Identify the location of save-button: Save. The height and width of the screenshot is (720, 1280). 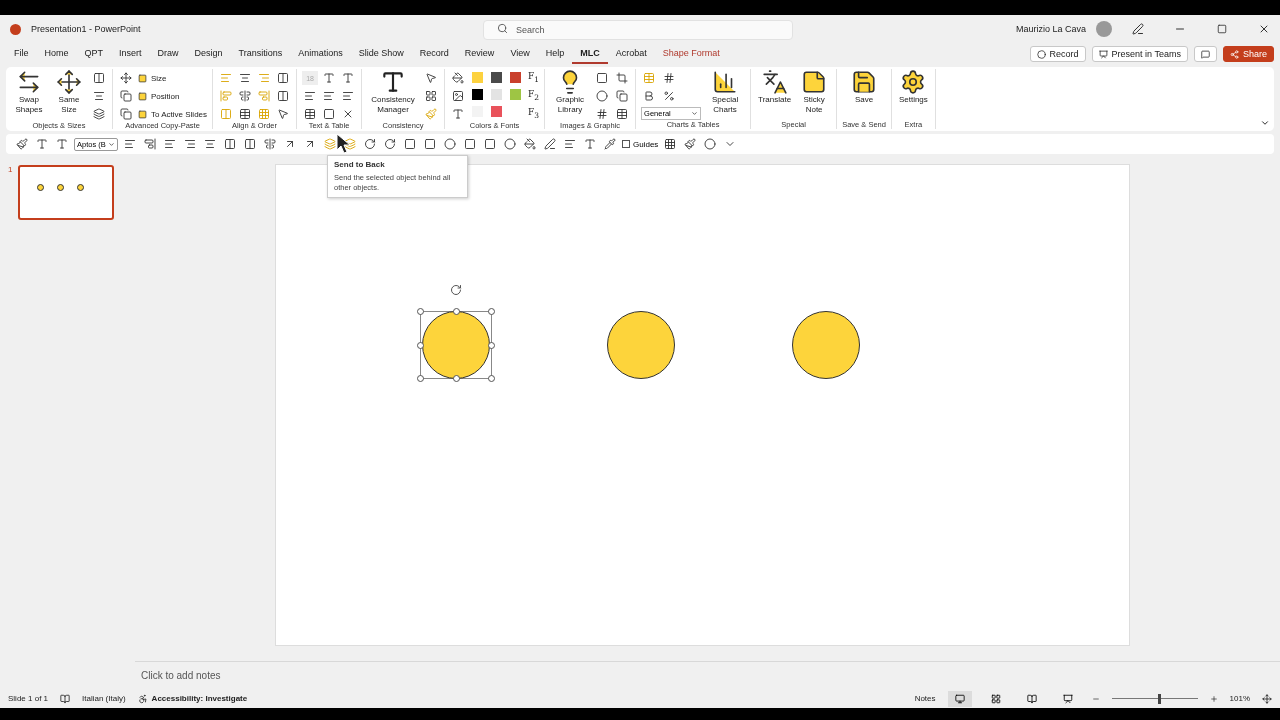
(864, 87).